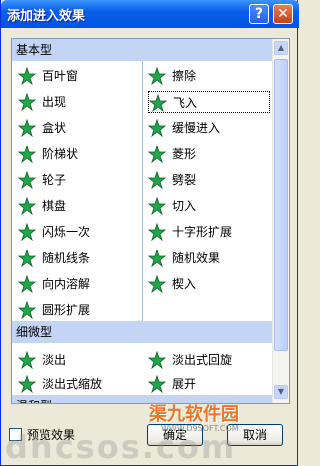 The width and height of the screenshot is (320, 466). What do you see at coordinates (184, 284) in the screenshot?
I see `effect-label: 楔入` at bounding box center [184, 284].